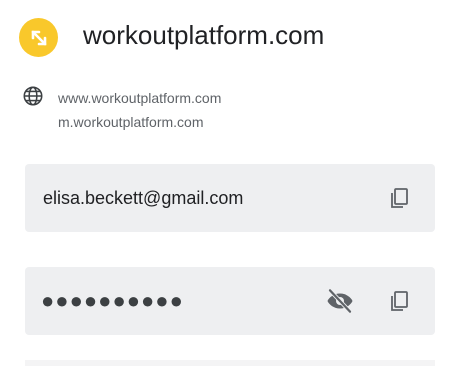 The width and height of the screenshot is (461, 366). I want to click on site-title: workoutplatform.com, so click(204, 35).